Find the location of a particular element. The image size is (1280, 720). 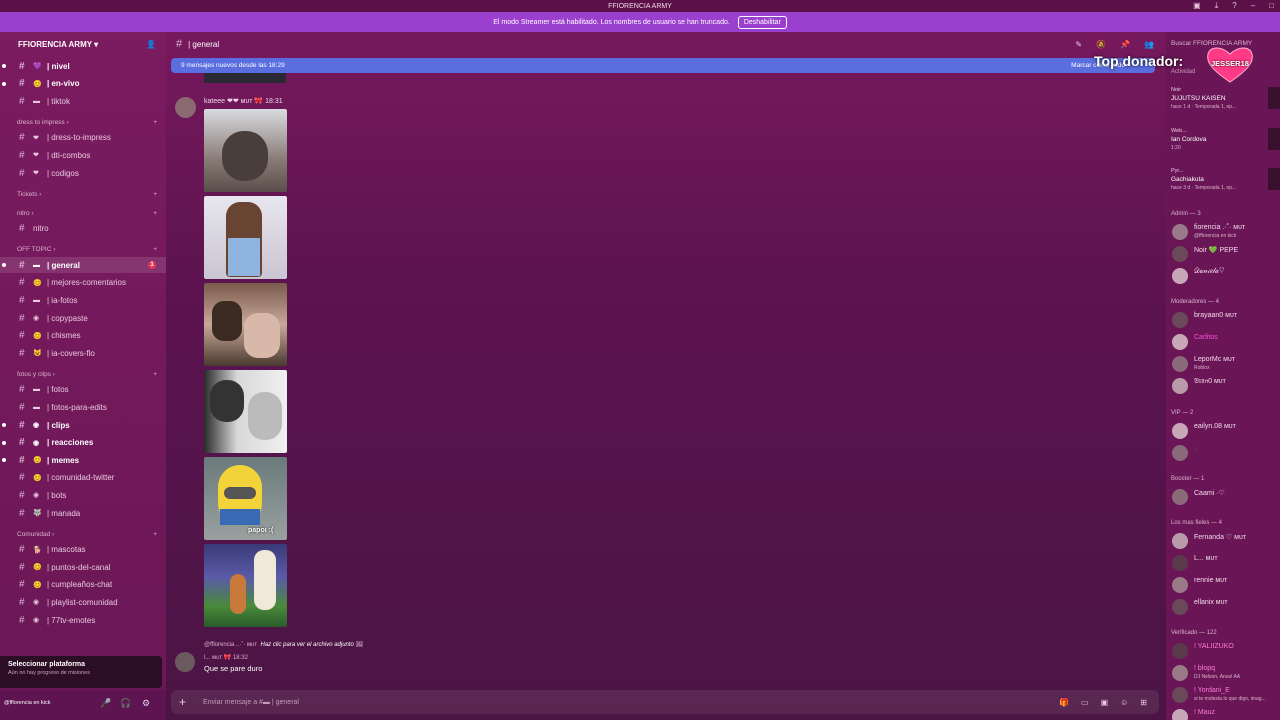

member-item: 𝔅𝔯𝔞𝔫0 ᴍᴜᴛ is located at coordinates (1225, 386).